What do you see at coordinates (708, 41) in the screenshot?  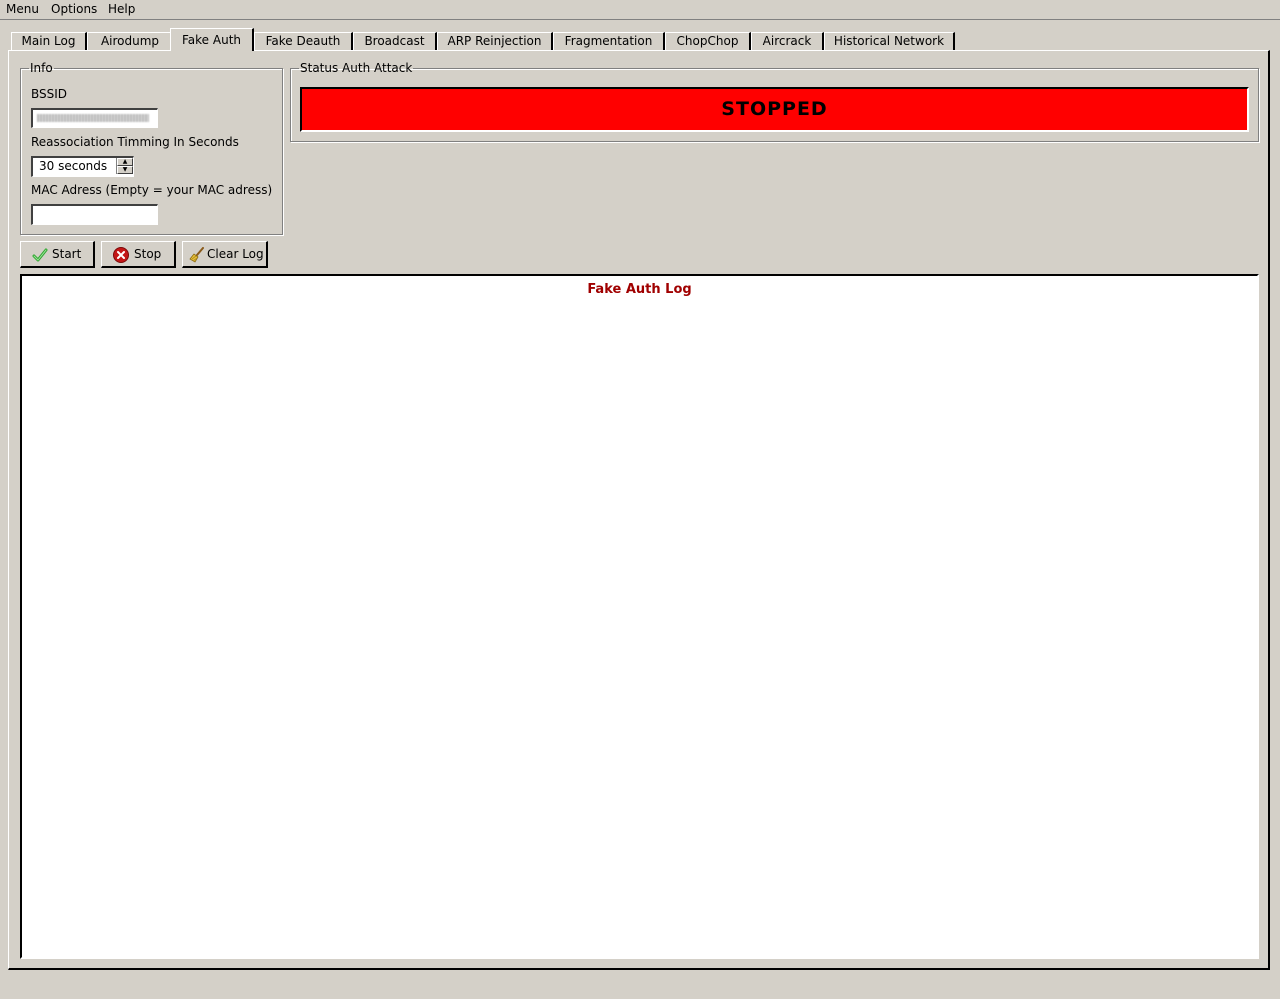 I see `tab-chopchop: ChopChop` at bounding box center [708, 41].